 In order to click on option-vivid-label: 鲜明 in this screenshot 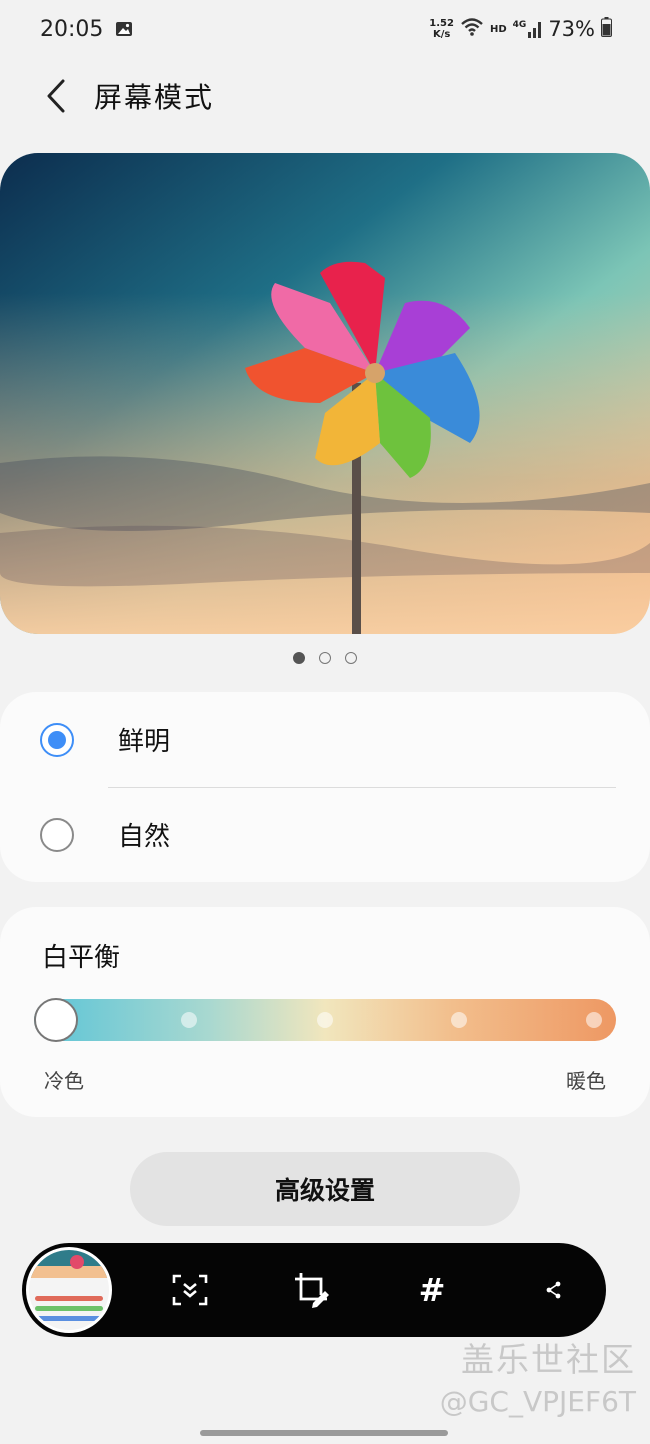, I will do `click(144, 742)`.